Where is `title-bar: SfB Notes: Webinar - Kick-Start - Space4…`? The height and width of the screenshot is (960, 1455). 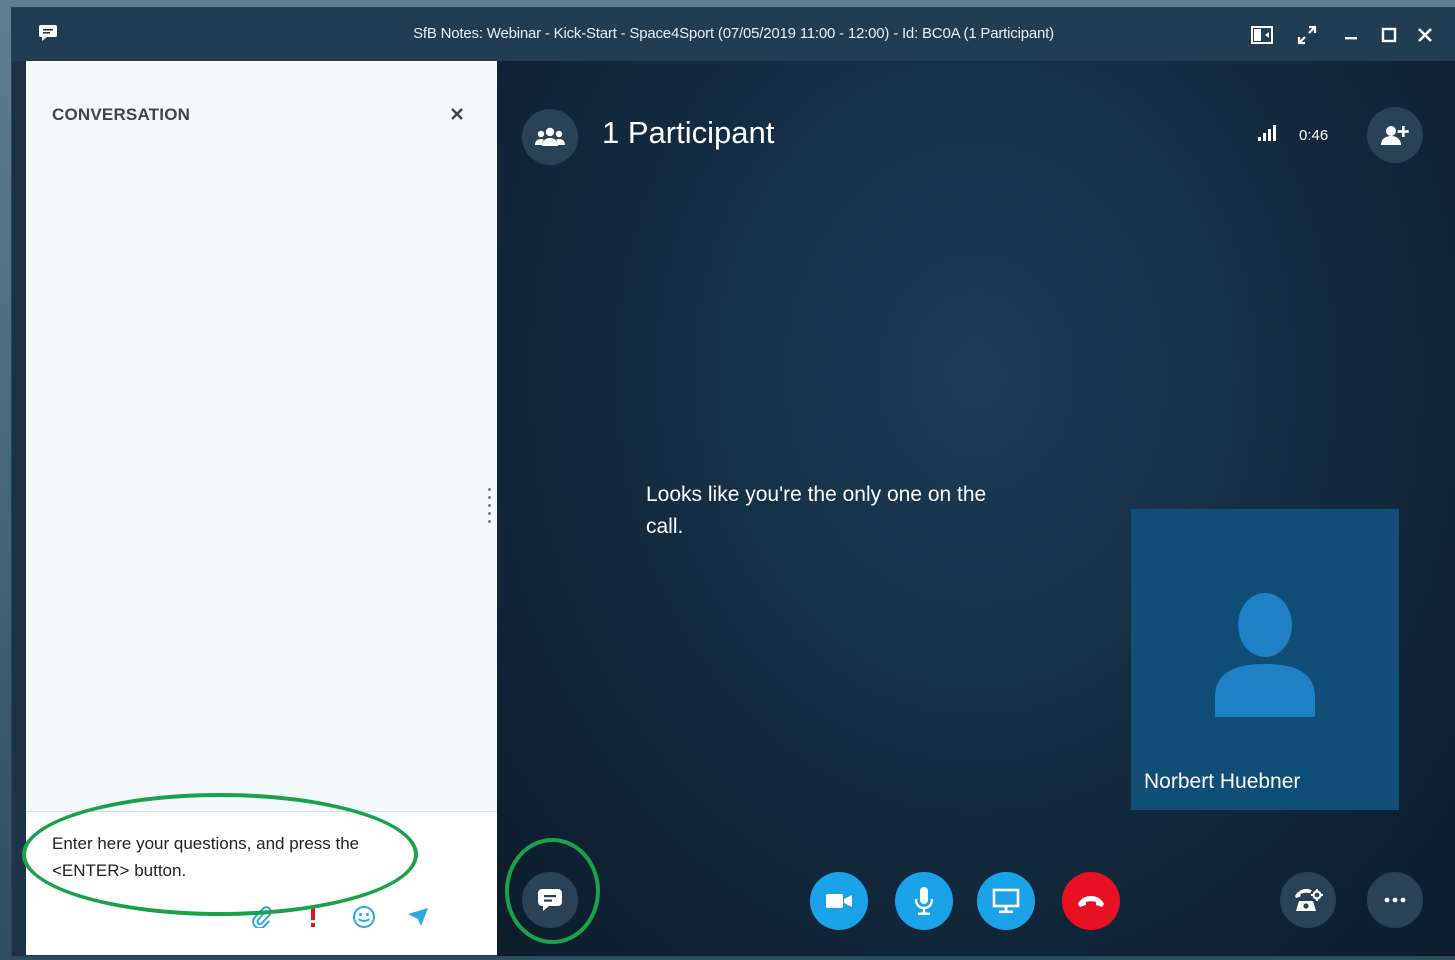 title-bar: SfB Notes: Webinar - Kick-Start - Space4… is located at coordinates (733, 34).